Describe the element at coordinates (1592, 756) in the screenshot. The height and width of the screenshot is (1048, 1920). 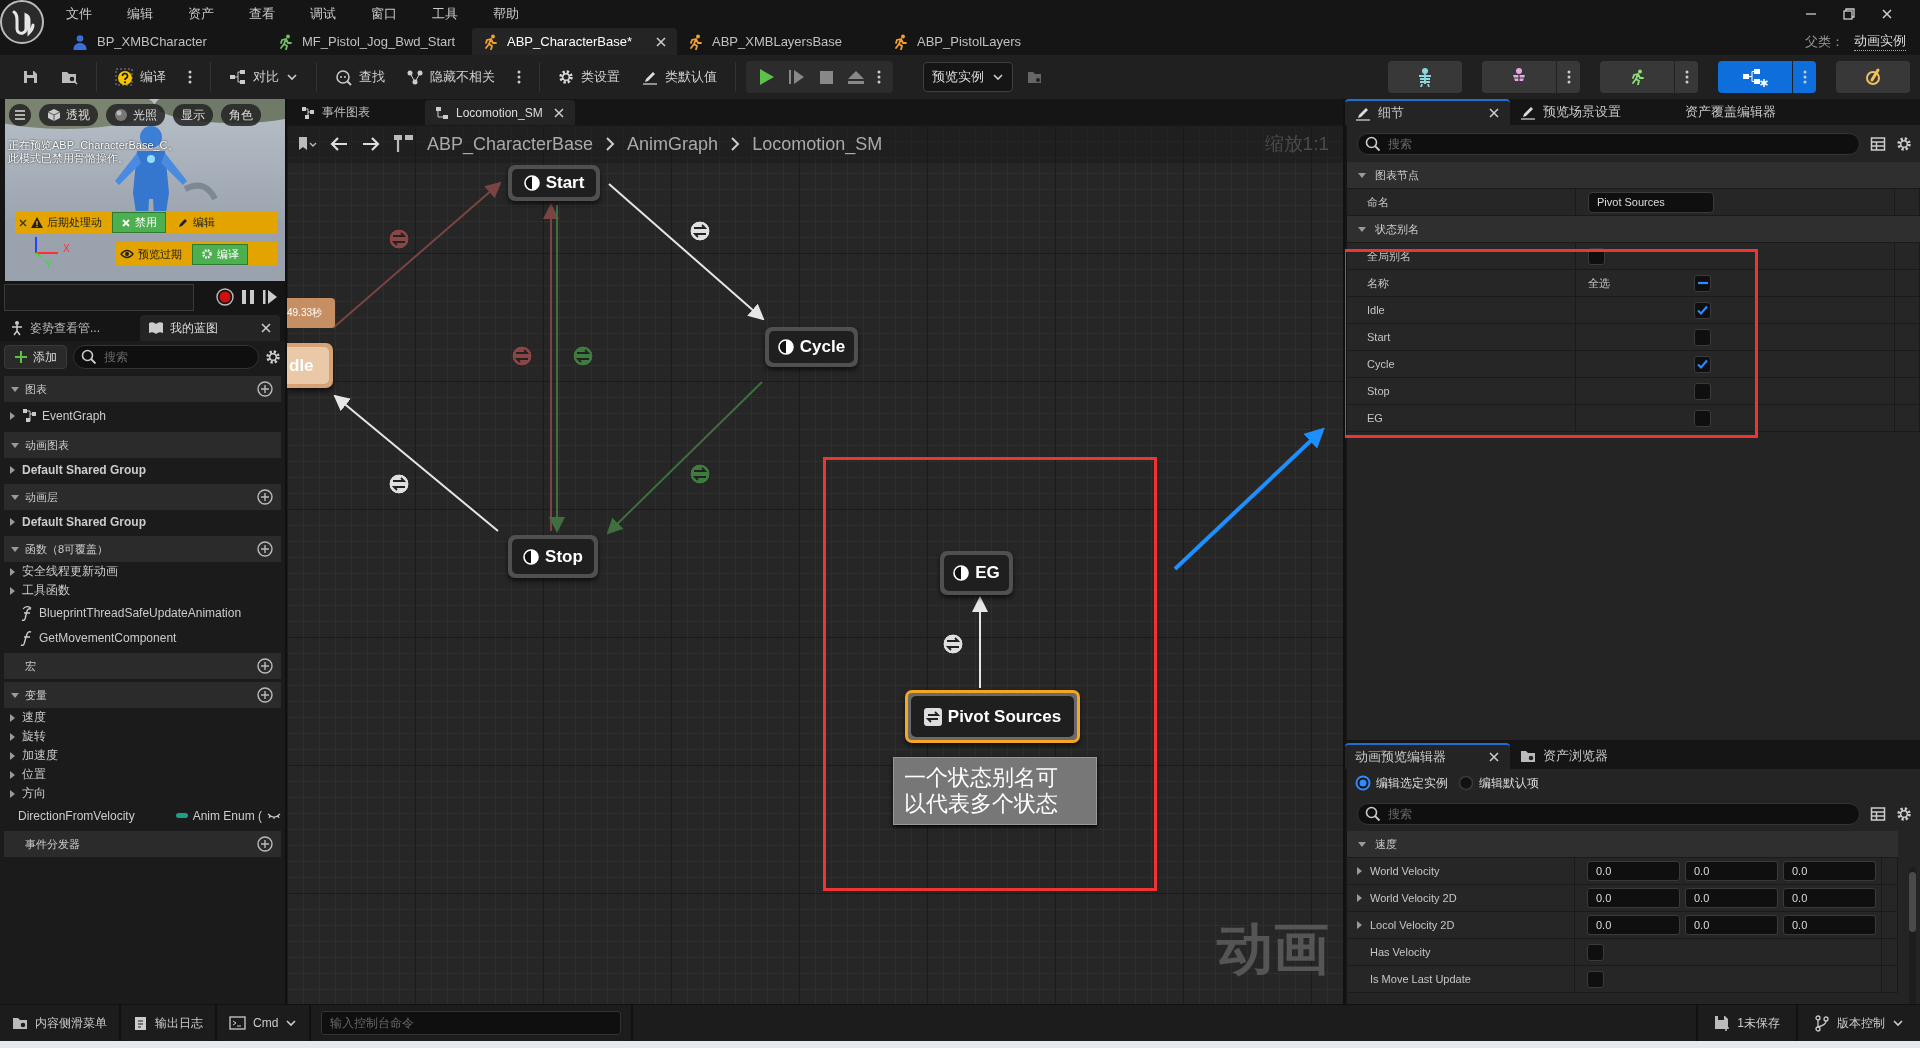
I see `panel-tab: 资产浏览器` at that location.